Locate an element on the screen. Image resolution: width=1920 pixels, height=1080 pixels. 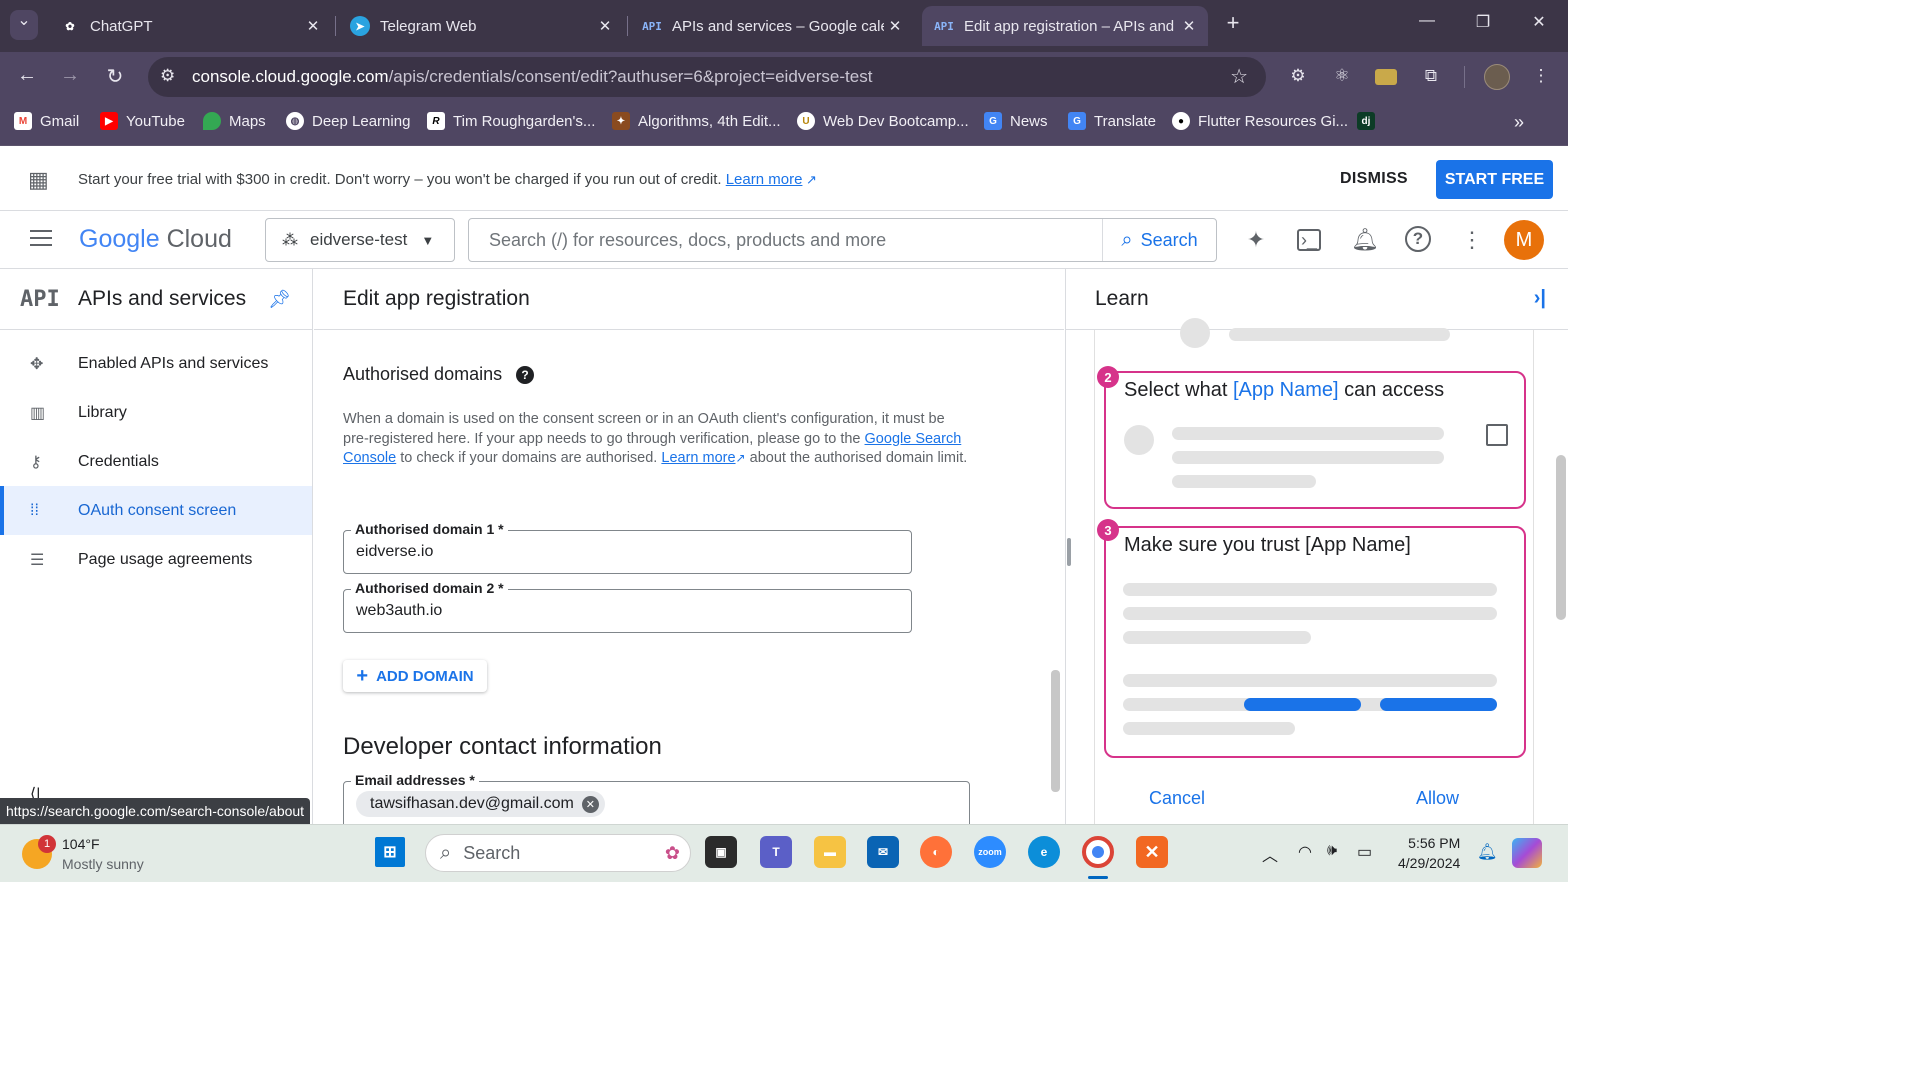
sidebar-item-page-usage-agreements: ☰ Page usage agreements is located at coordinates (156, 559).